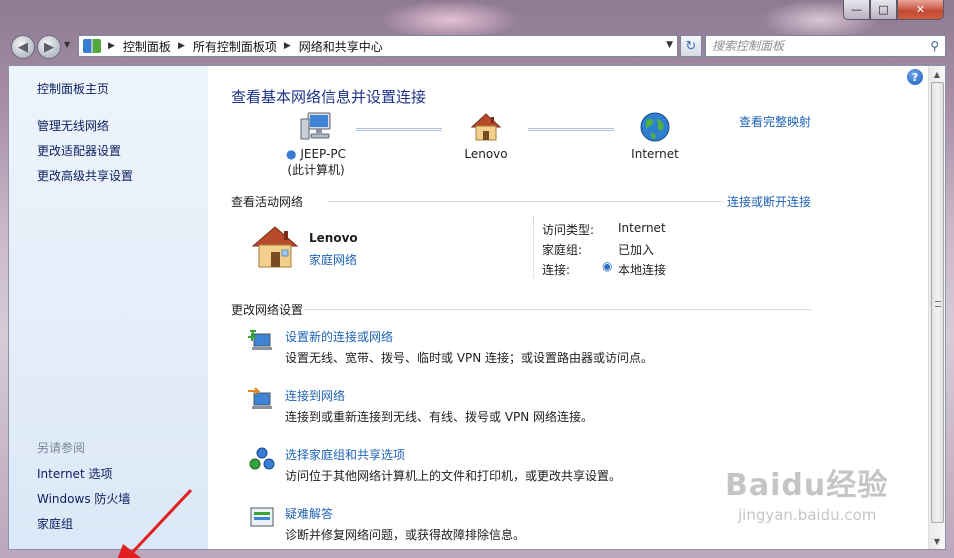 The image size is (954, 558). Describe the element at coordinates (920, 10) in the screenshot. I see `close-button: ✕` at that location.